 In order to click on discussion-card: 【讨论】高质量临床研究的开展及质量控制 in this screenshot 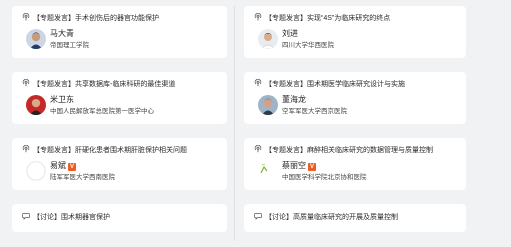, I will do `click(355, 218)`.